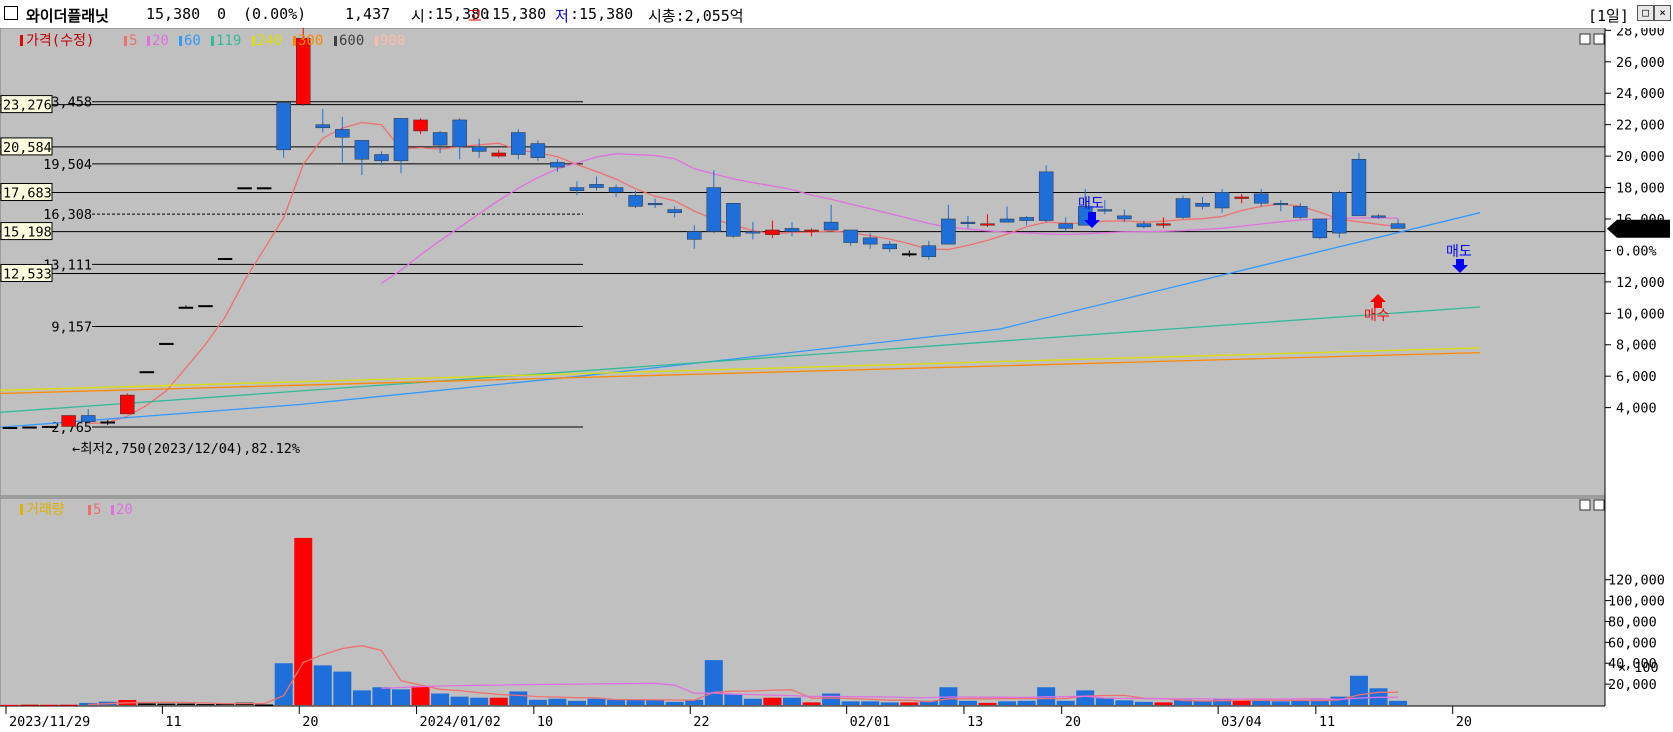 Image resolution: width=1673 pixels, height=732 pixels. What do you see at coordinates (475, 16) in the screenshot?
I see `high-label: 고` at bounding box center [475, 16].